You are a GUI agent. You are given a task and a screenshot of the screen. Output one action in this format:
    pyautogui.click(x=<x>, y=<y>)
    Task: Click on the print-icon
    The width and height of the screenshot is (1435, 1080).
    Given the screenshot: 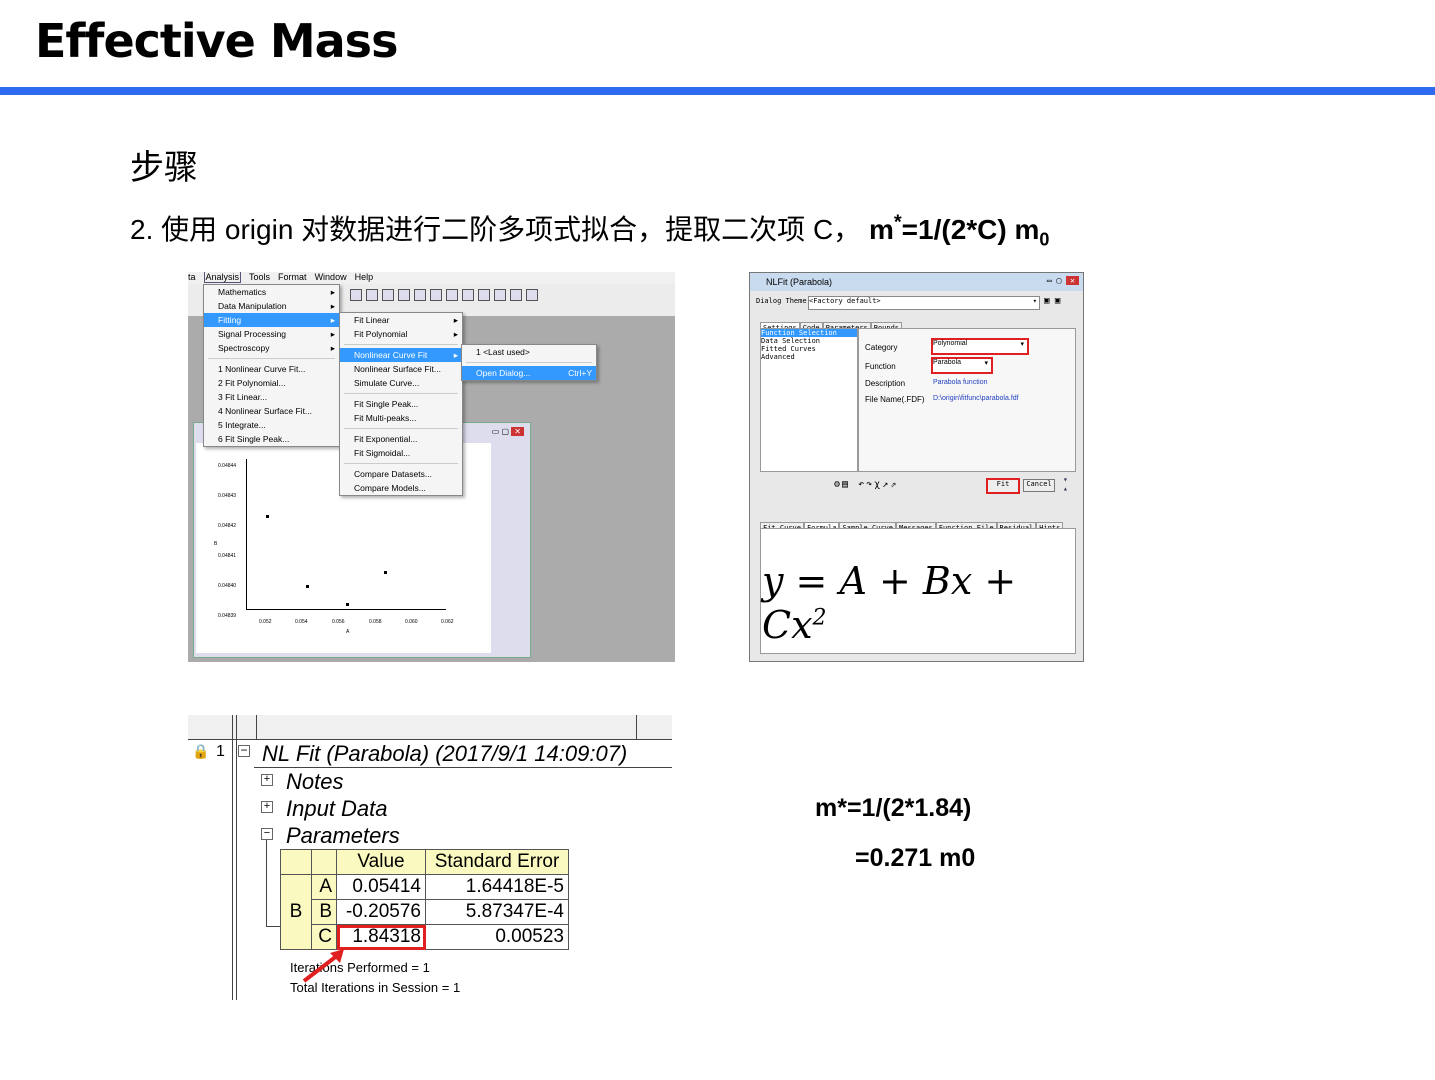 What is the action you would take?
    pyautogui.click(x=356, y=295)
    